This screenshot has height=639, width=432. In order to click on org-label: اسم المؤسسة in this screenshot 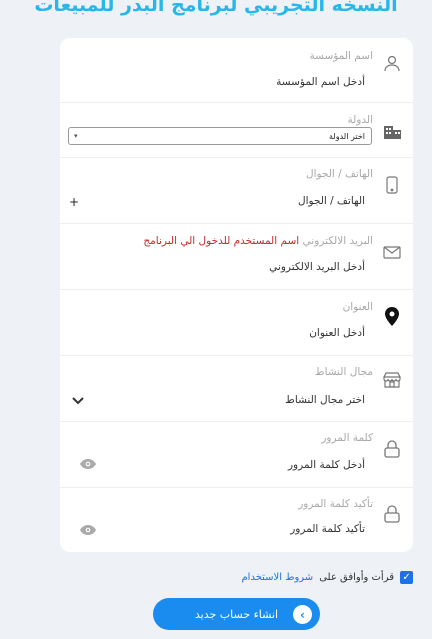, I will do `click(341, 56)`.